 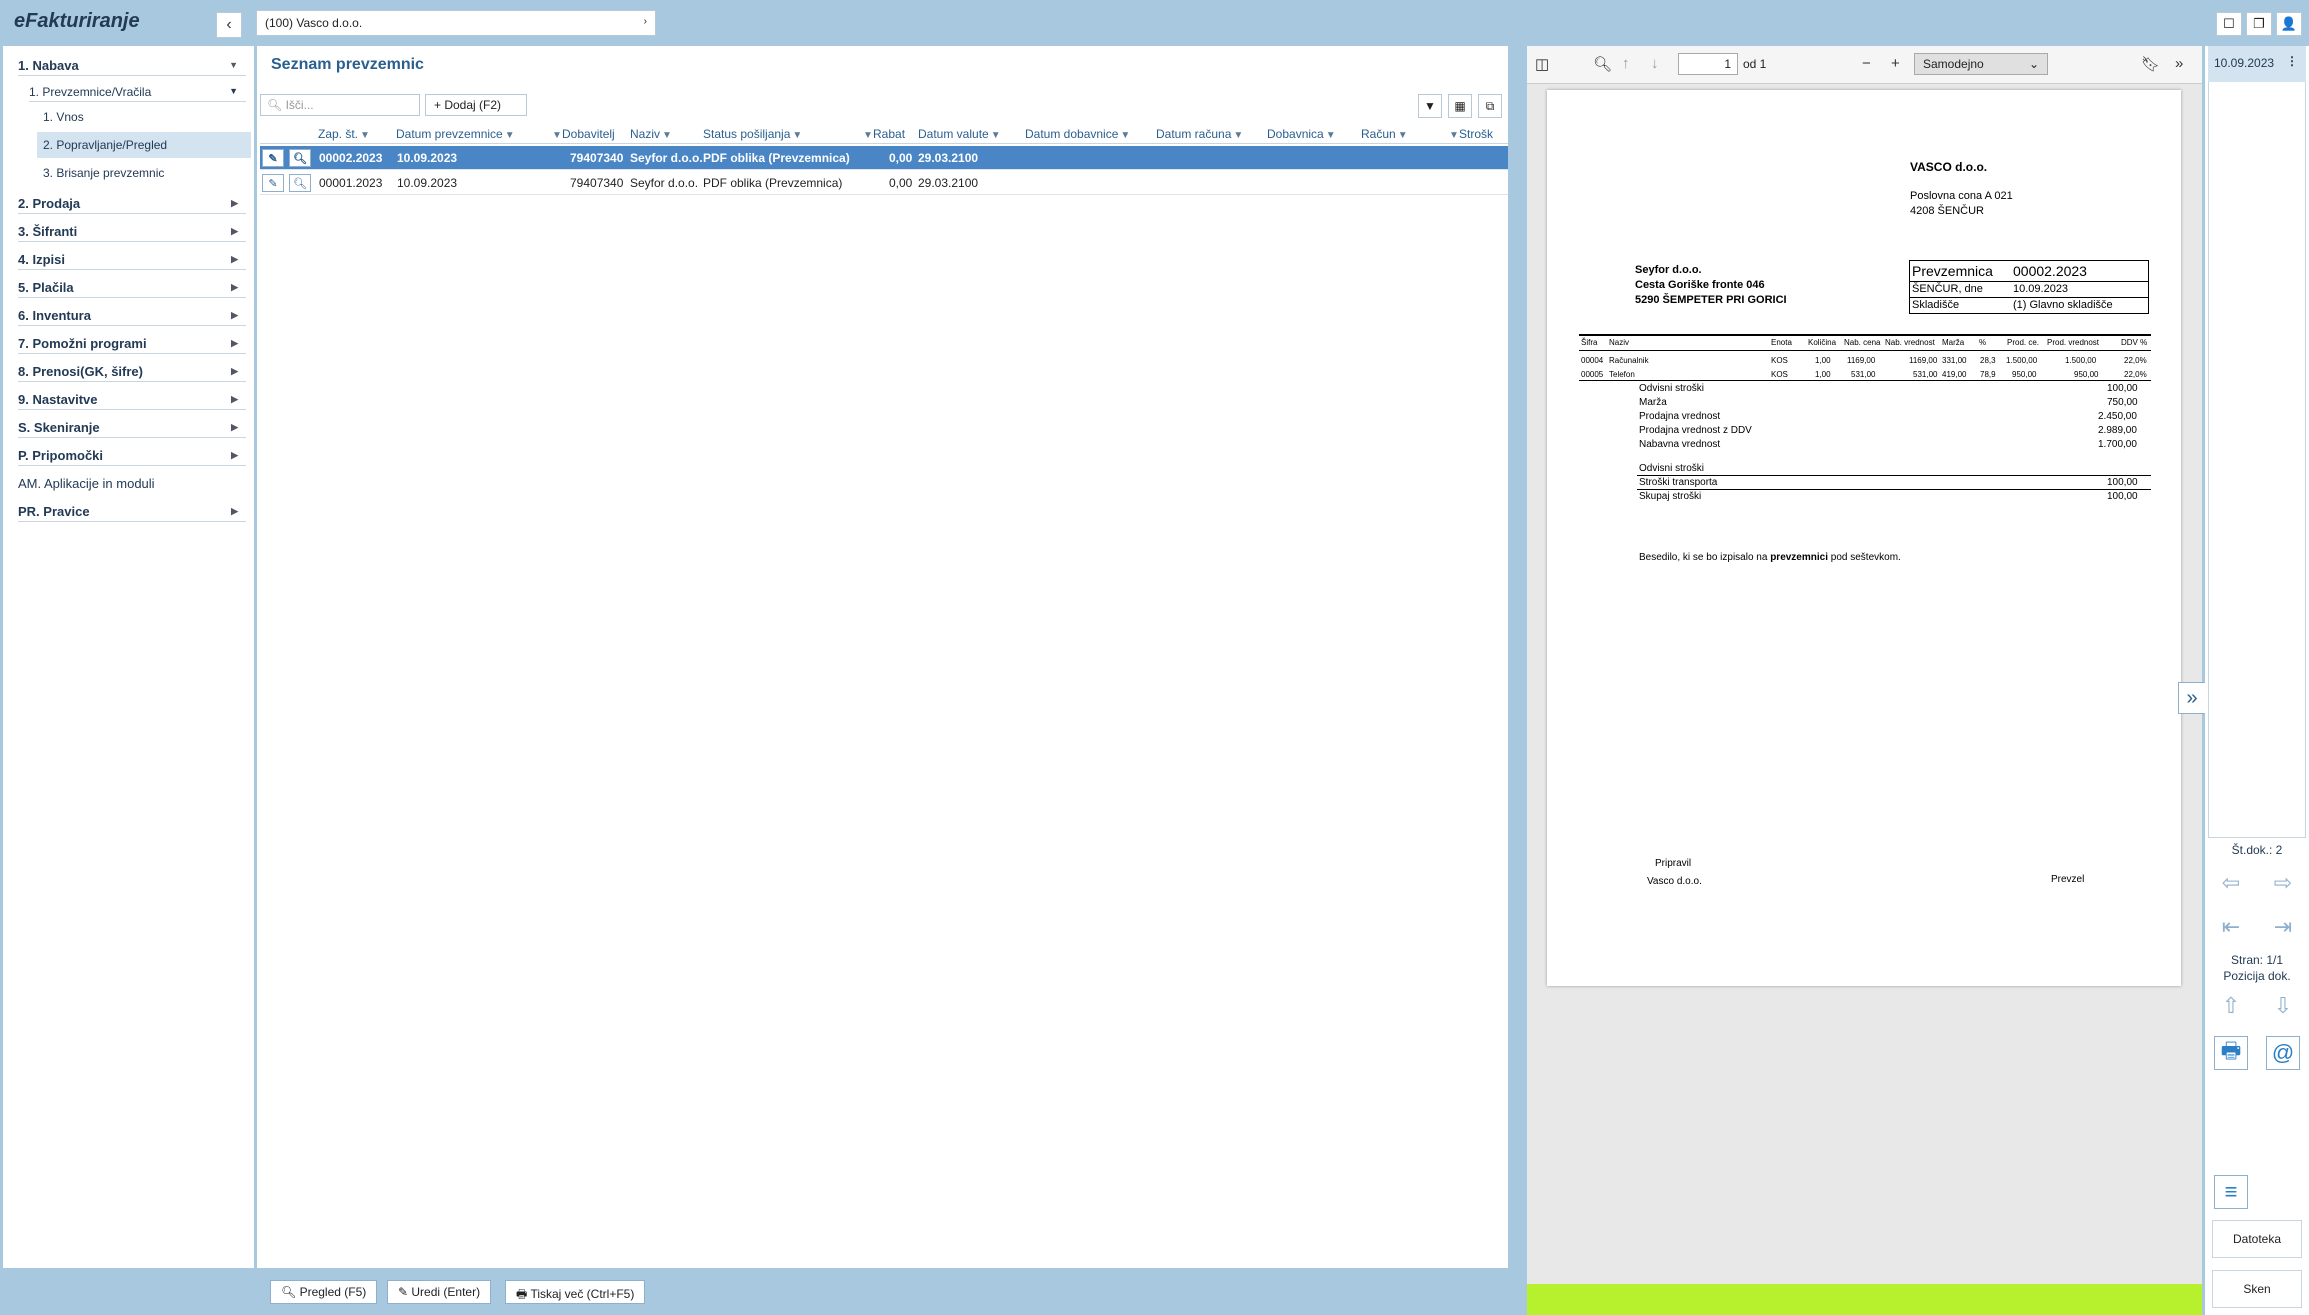 What do you see at coordinates (1895, 63) in the screenshot?
I see `zoom-in-icon: +` at bounding box center [1895, 63].